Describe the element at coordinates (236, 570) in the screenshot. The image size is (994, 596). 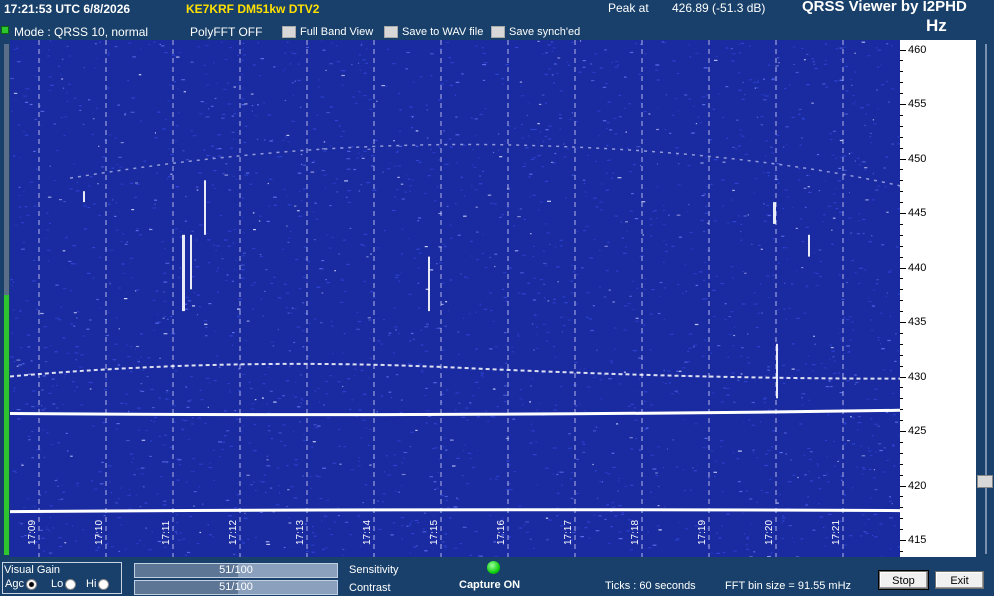
I see `sensitivity-slider: 51/100` at that location.